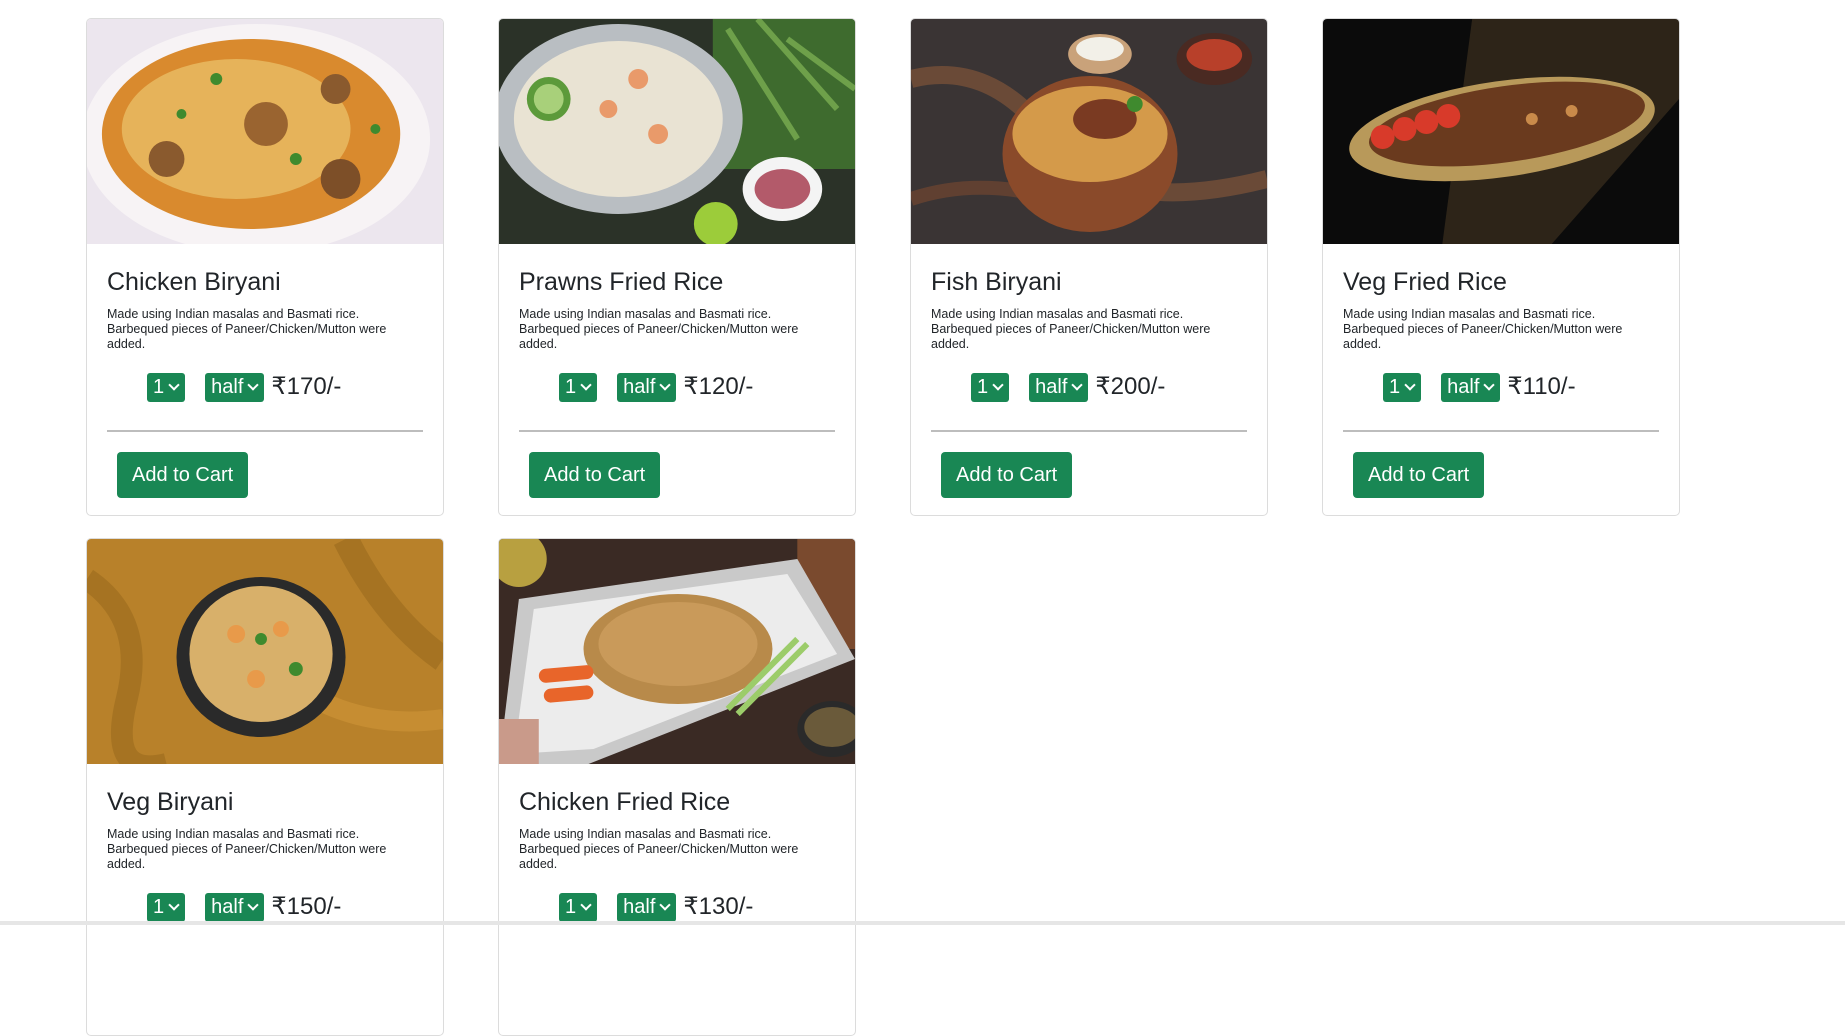 The height and width of the screenshot is (1036, 1845). I want to click on dish-title: Prawns Fried Rice, so click(677, 282).